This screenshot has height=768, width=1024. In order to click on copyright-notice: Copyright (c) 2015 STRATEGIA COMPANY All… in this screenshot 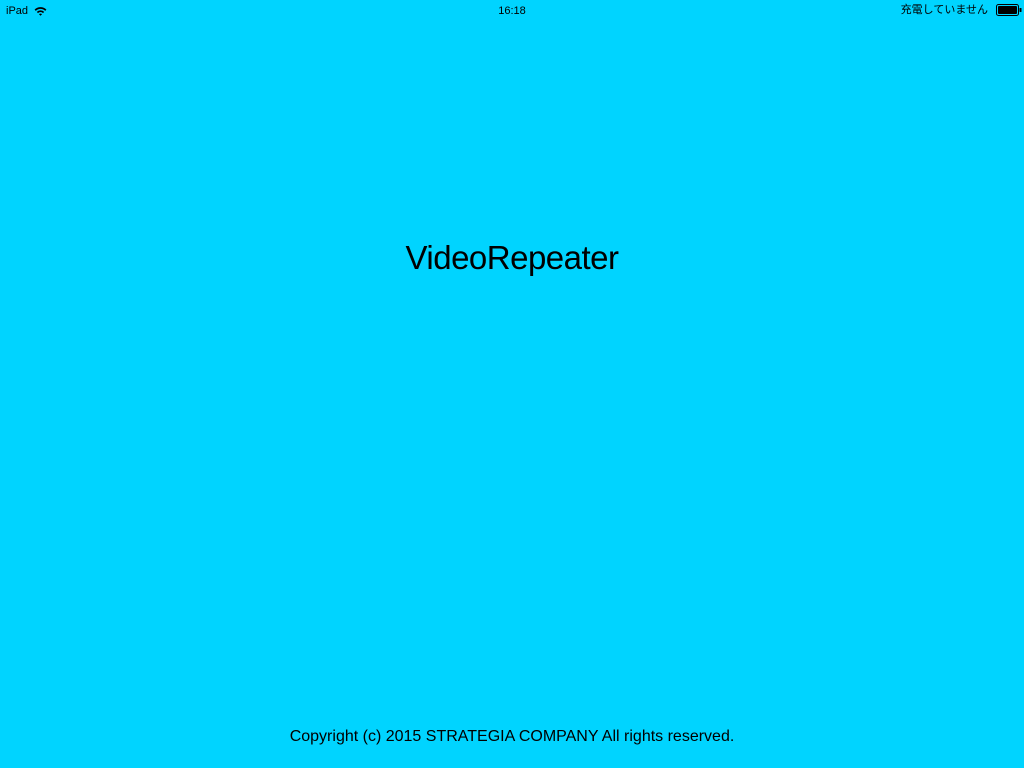, I will do `click(512, 736)`.